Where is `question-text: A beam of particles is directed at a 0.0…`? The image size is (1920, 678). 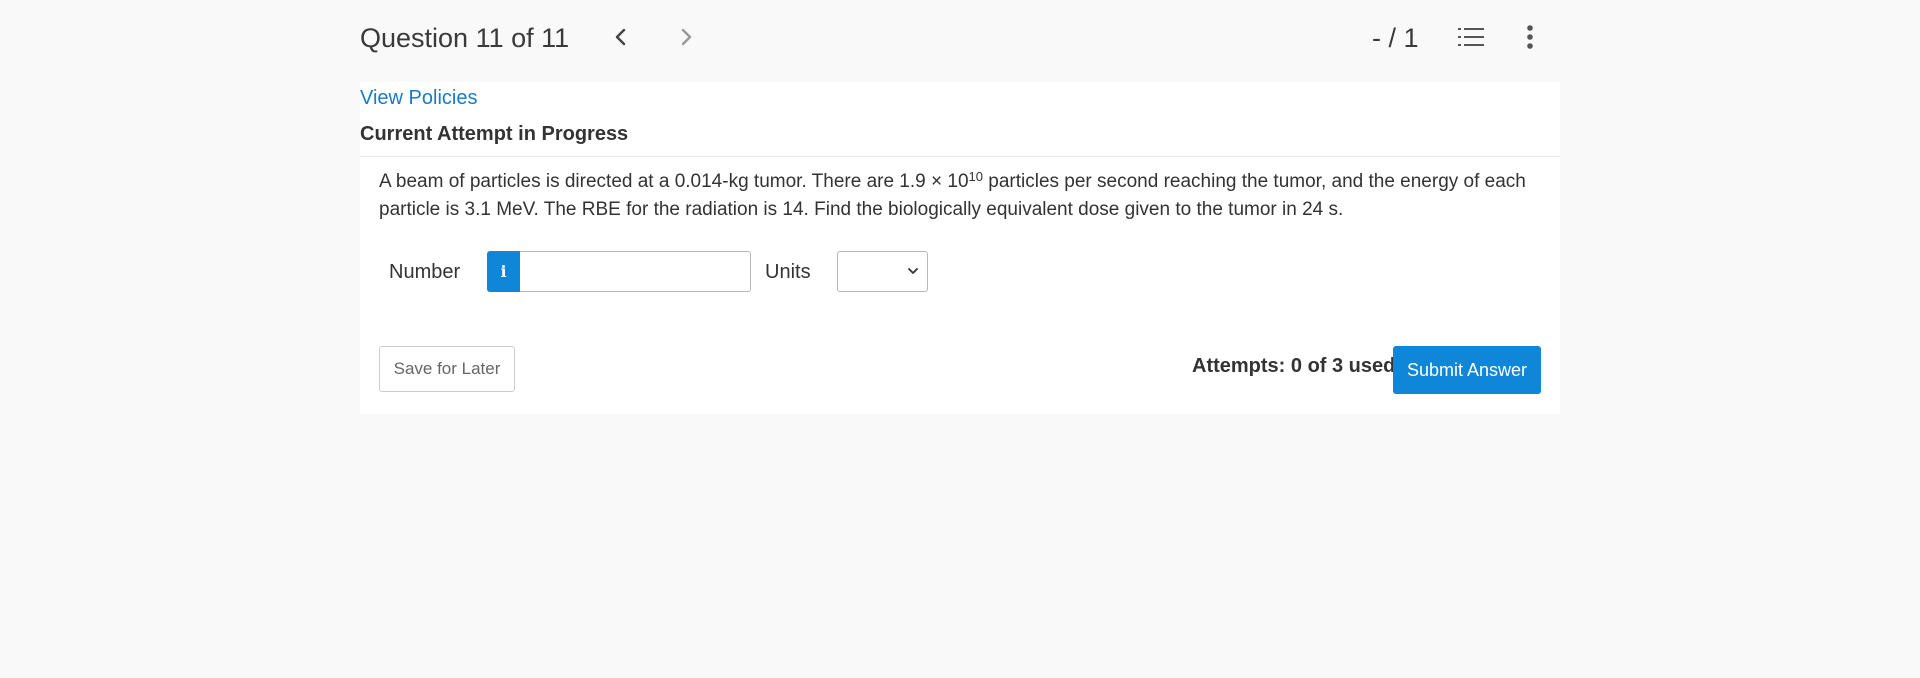 question-text: A beam of particles is directed at a 0.0… is located at coordinates (961, 196).